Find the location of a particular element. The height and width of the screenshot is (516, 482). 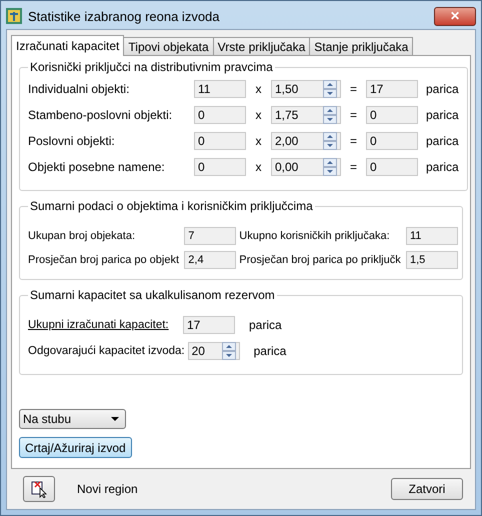

field-label: Ukupno korisničkih priključaka: is located at coordinates (315, 236).